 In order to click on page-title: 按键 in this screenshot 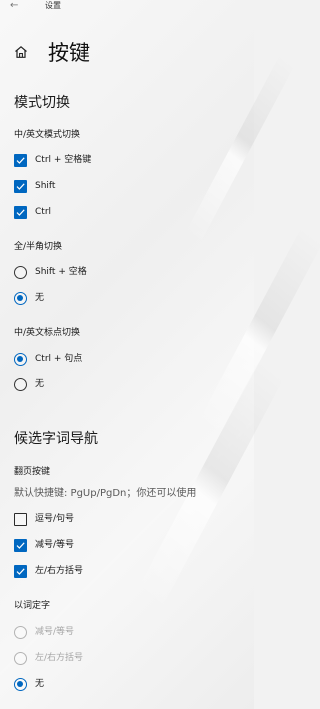, I will do `click(69, 53)`.